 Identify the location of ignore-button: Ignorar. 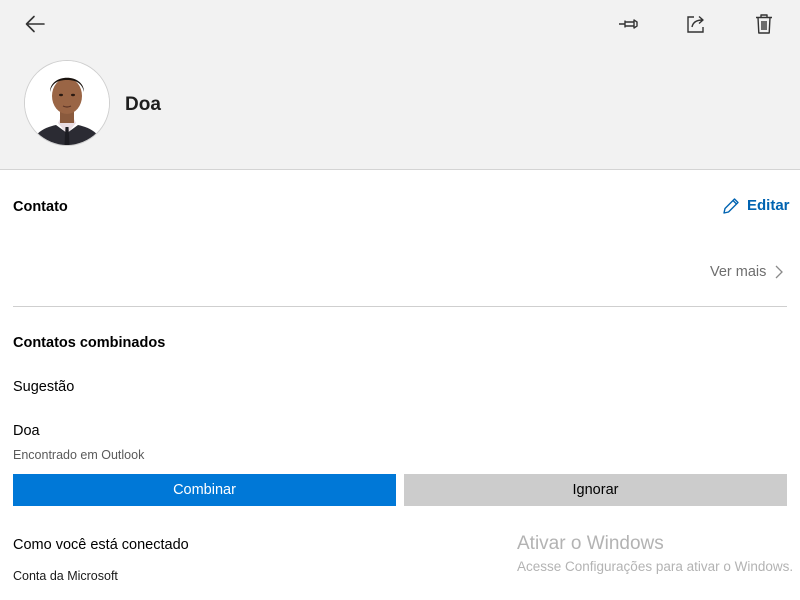
(595, 490).